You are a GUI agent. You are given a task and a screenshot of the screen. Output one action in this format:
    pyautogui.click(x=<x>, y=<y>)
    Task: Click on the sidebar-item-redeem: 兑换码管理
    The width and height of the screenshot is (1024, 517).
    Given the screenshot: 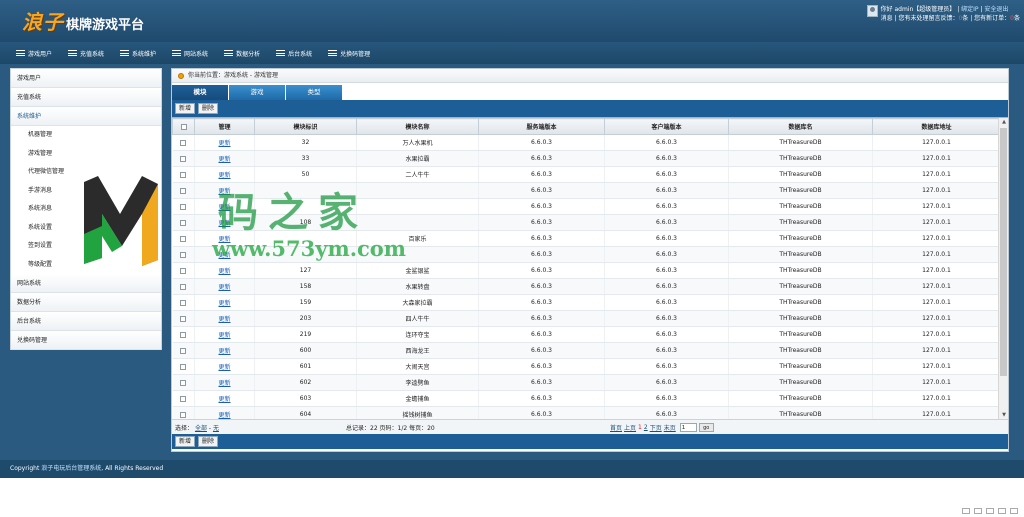 What is the action you would take?
    pyautogui.click(x=86, y=340)
    